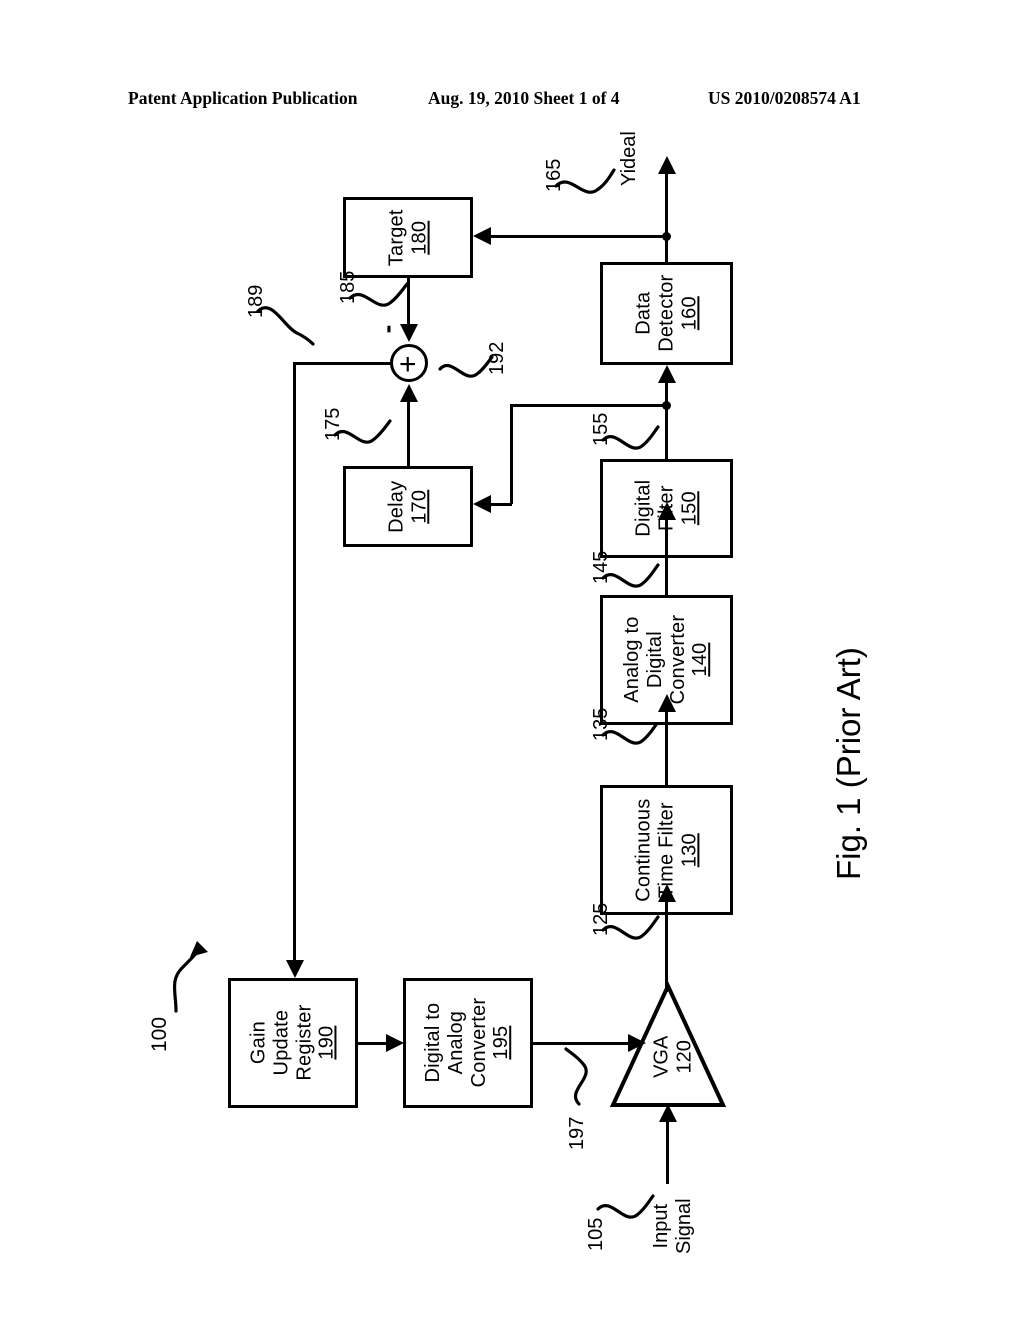 The height and width of the screenshot is (1320, 1024). Describe the element at coordinates (667, 165) in the screenshot. I see `wire-yideal-arrowhead` at that location.